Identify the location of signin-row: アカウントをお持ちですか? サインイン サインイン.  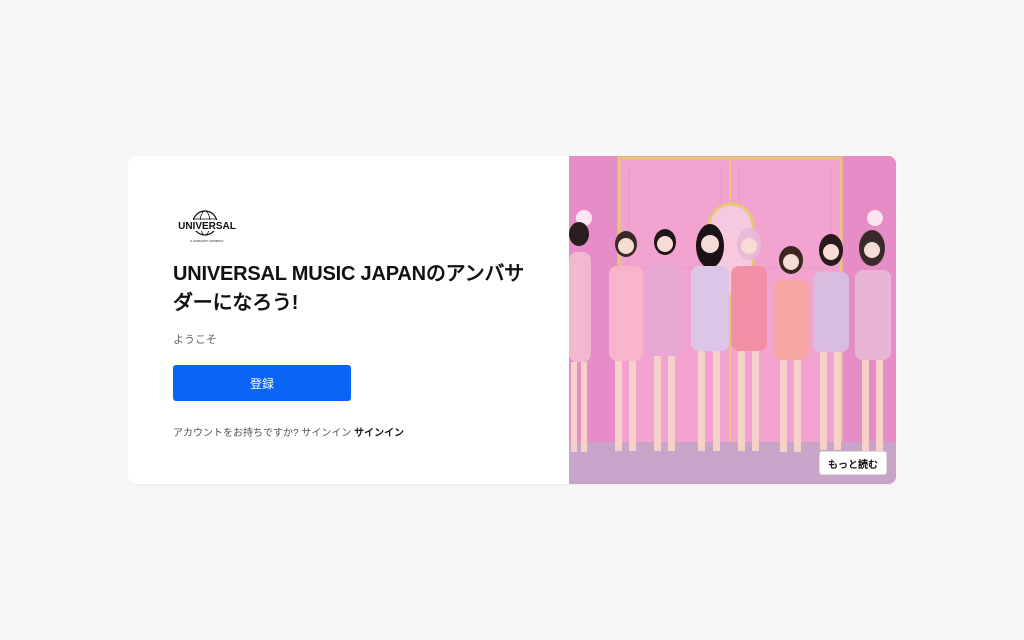
(288, 431).